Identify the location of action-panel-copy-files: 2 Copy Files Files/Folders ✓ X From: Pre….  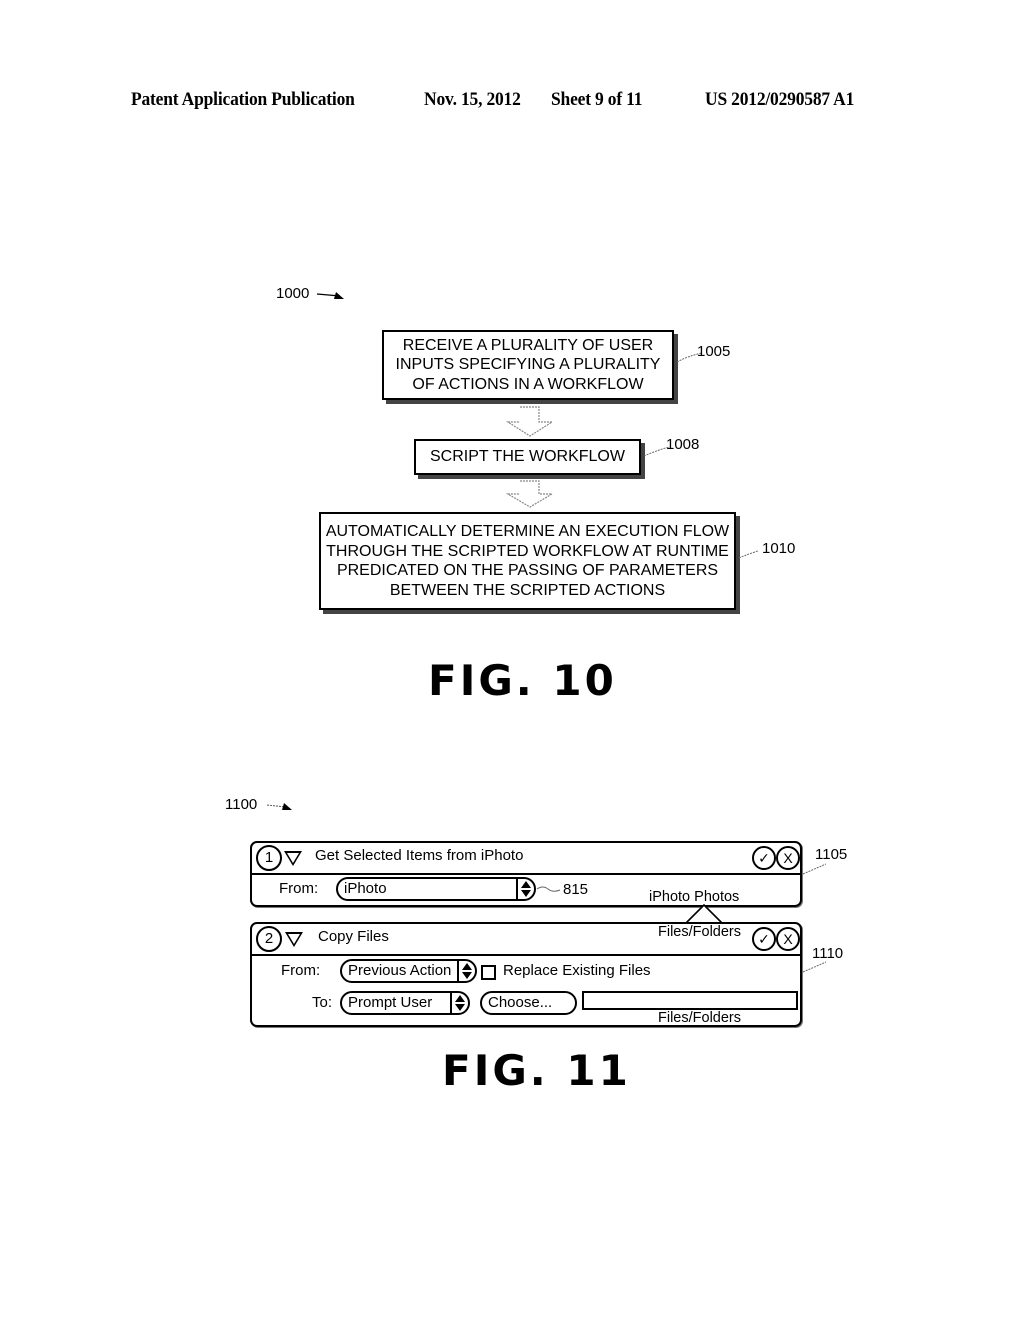
(526, 974).